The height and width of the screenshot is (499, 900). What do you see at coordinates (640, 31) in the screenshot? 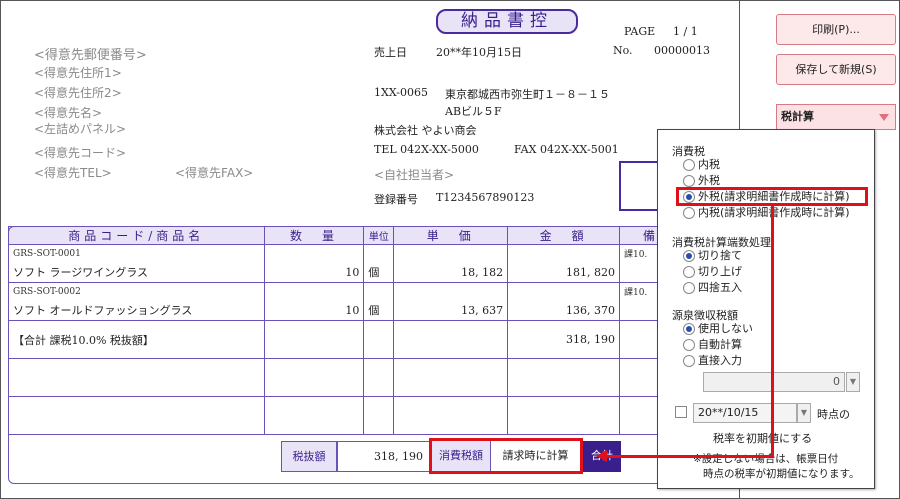
I see `page-label: PAGE` at bounding box center [640, 31].